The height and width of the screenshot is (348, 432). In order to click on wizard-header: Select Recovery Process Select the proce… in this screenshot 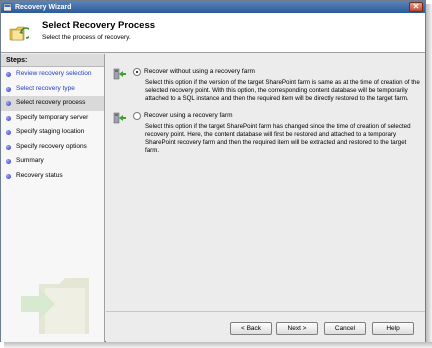, I will do `click(213, 33)`.